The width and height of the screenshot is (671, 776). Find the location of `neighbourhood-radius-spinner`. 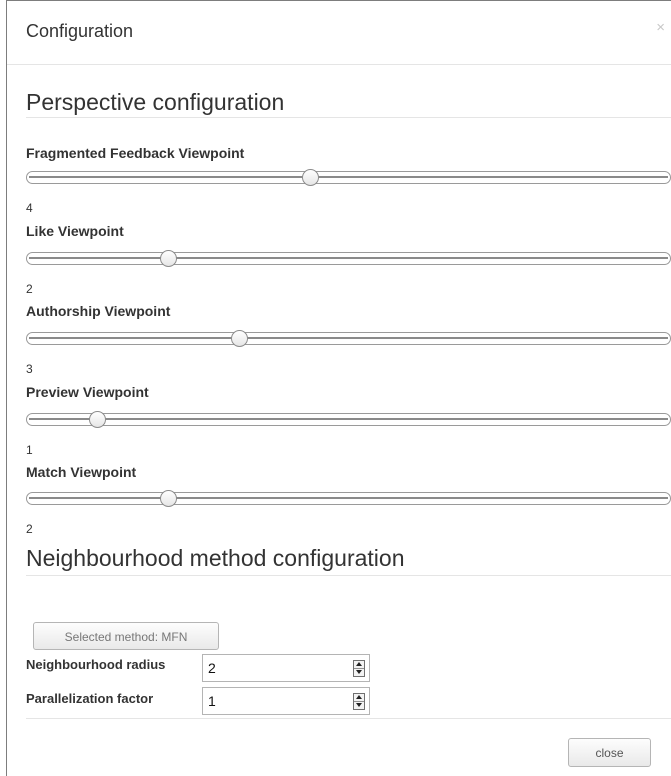

neighbourhood-radius-spinner is located at coordinates (286, 668).